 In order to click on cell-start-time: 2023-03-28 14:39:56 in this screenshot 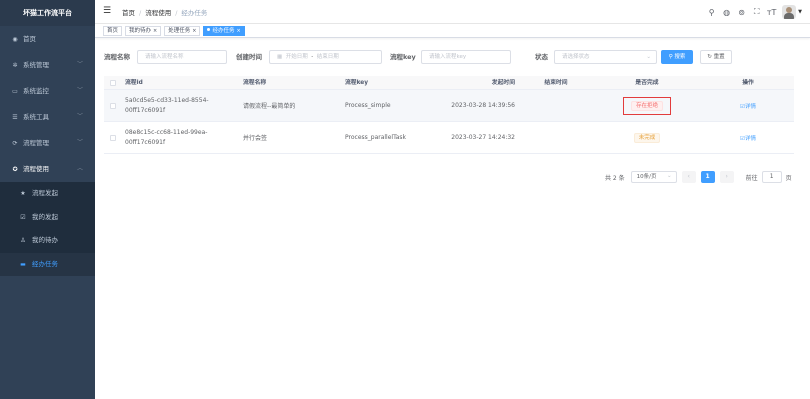, I will do `click(483, 105)`.